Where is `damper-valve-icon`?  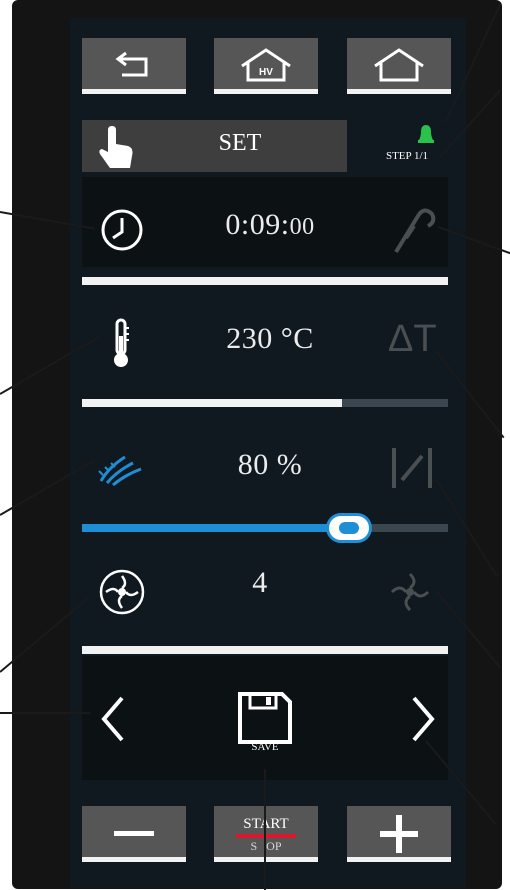 damper-valve-icon is located at coordinates (412, 468).